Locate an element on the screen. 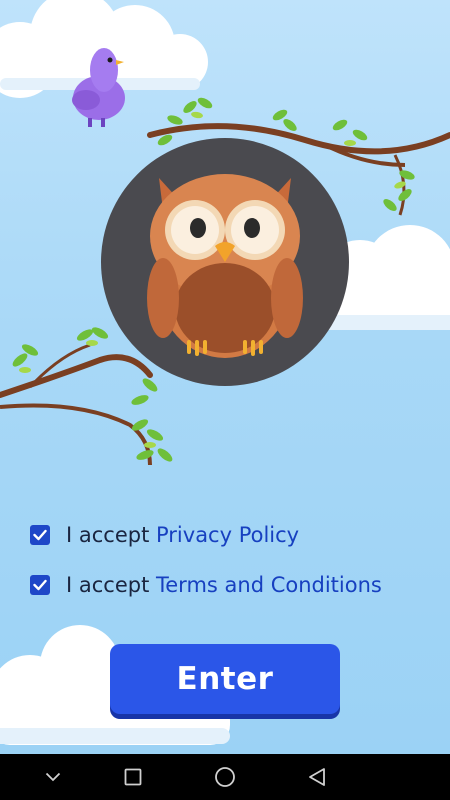 Image resolution: width=450 pixels, height=800 pixels. bird-icon is located at coordinates (98, 87).